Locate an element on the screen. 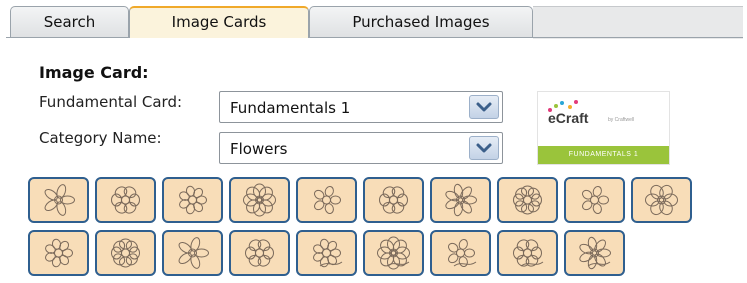 The width and height of the screenshot is (747, 283). category-name-label: Category Name: is located at coordinates (100, 138).